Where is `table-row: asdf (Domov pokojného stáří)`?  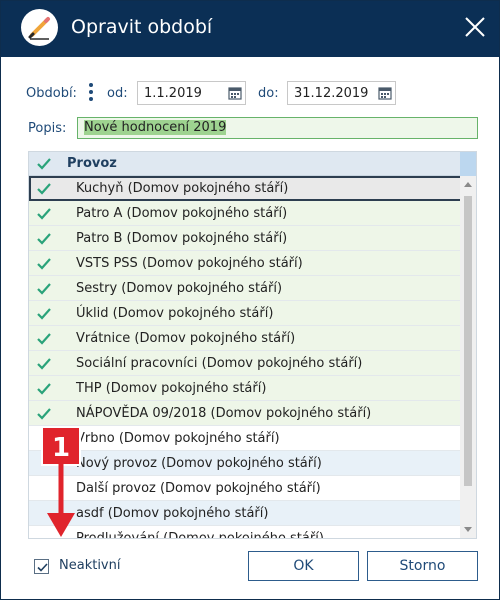
table-row: asdf (Domov pokojného stáří) is located at coordinates (245, 513).